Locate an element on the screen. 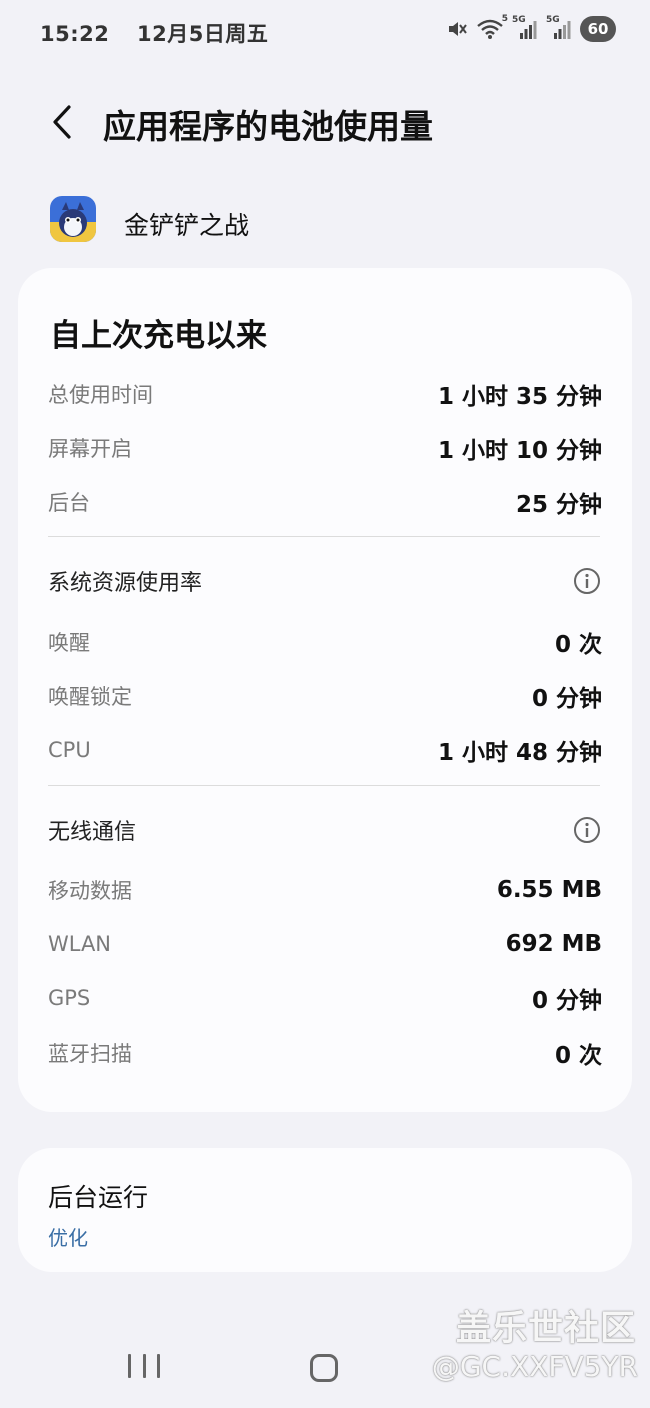 The image size is (650, 1408). signal-icon: 5G is located at coordinates (525, 28).